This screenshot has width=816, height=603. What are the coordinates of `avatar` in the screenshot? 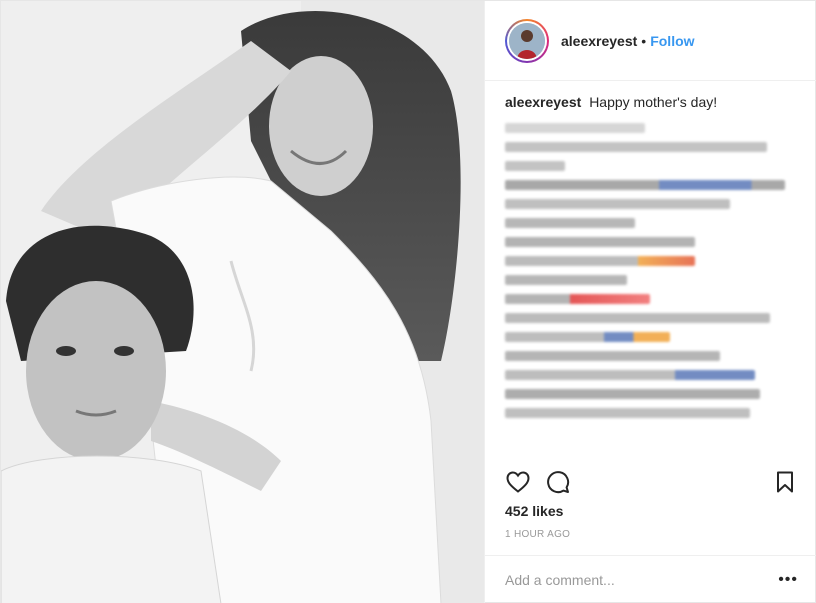 It's located at (527, 40).